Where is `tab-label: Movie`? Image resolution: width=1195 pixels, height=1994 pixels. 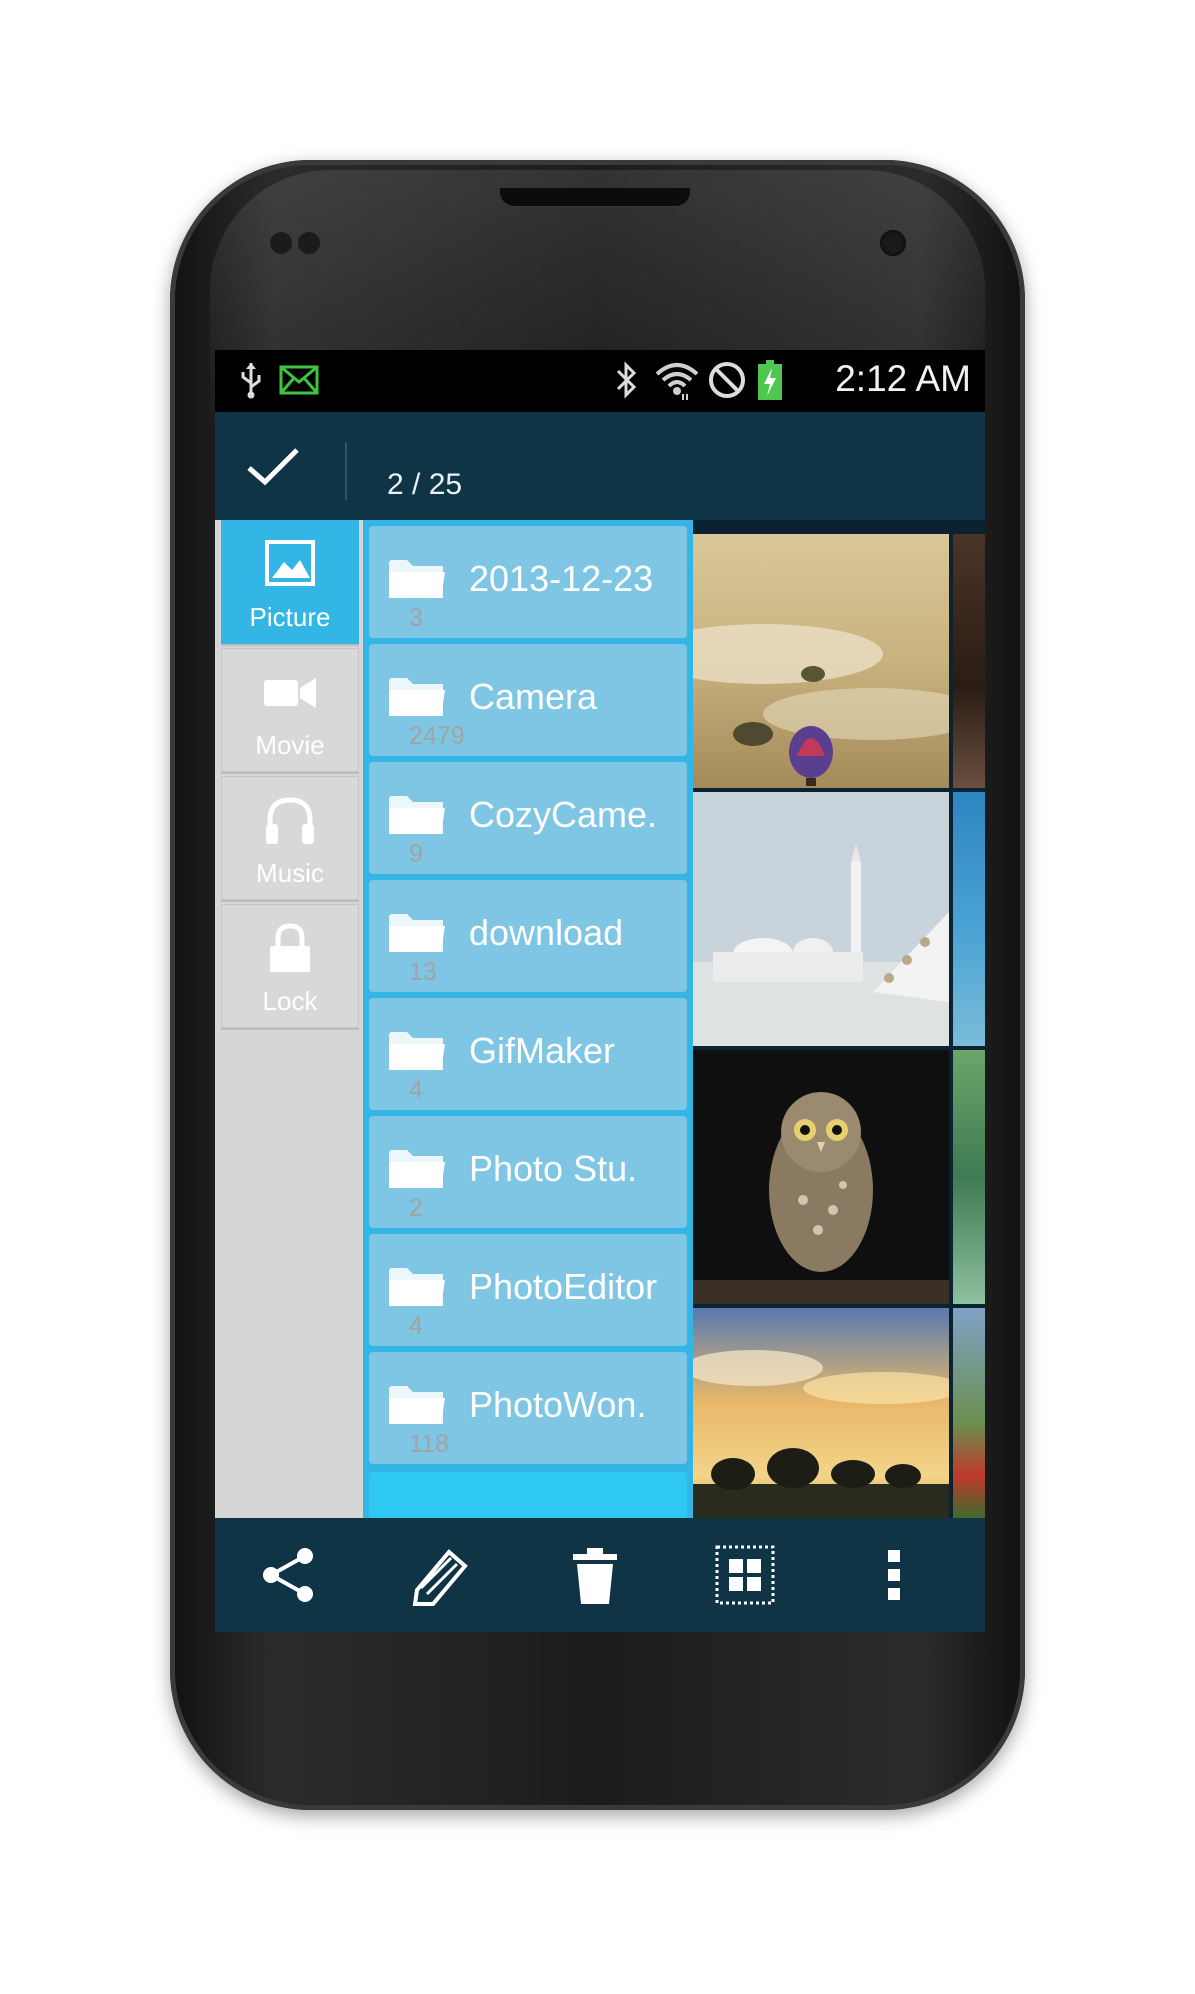 tab-label: Movie is located at coordinates (290, 745).